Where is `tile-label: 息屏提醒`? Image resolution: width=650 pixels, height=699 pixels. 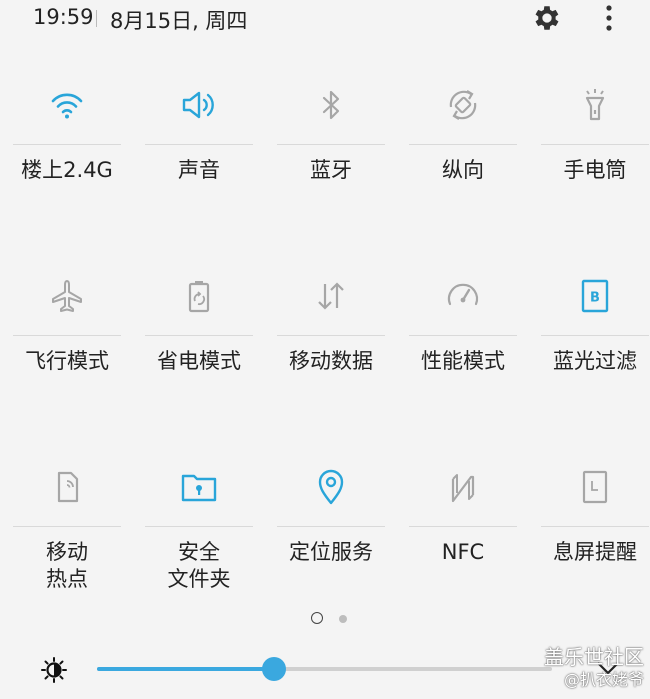 tile-label: 息屏提醒 is located at coordinates (592, 552).